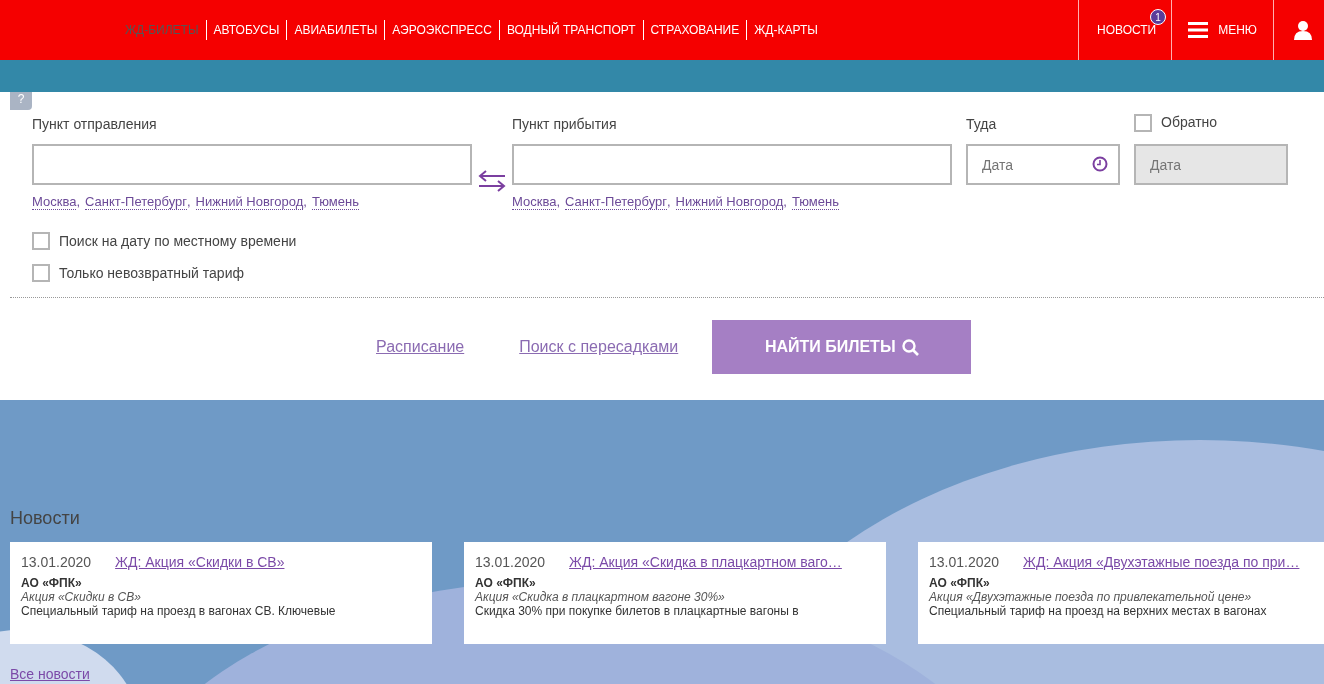 The height and width of the screenshot is (684, 1324). Describe the element at coordinates (1098, 611) in the screenshot. I see `news-text: Специальный тариф на проезд на верхних местах в вагонах` at that location.